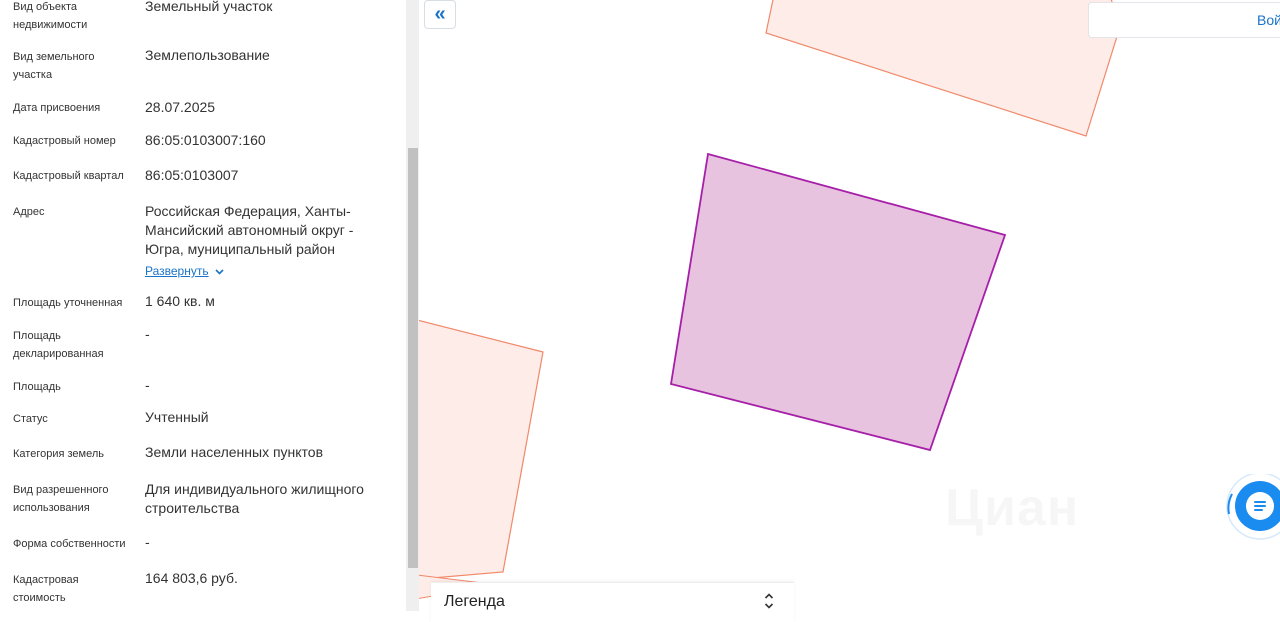 This screenshot has width=1280, height=622. Describe the element at coordinates (219, 271) in the screenshot. I see `chevron-down-icon` at that location.